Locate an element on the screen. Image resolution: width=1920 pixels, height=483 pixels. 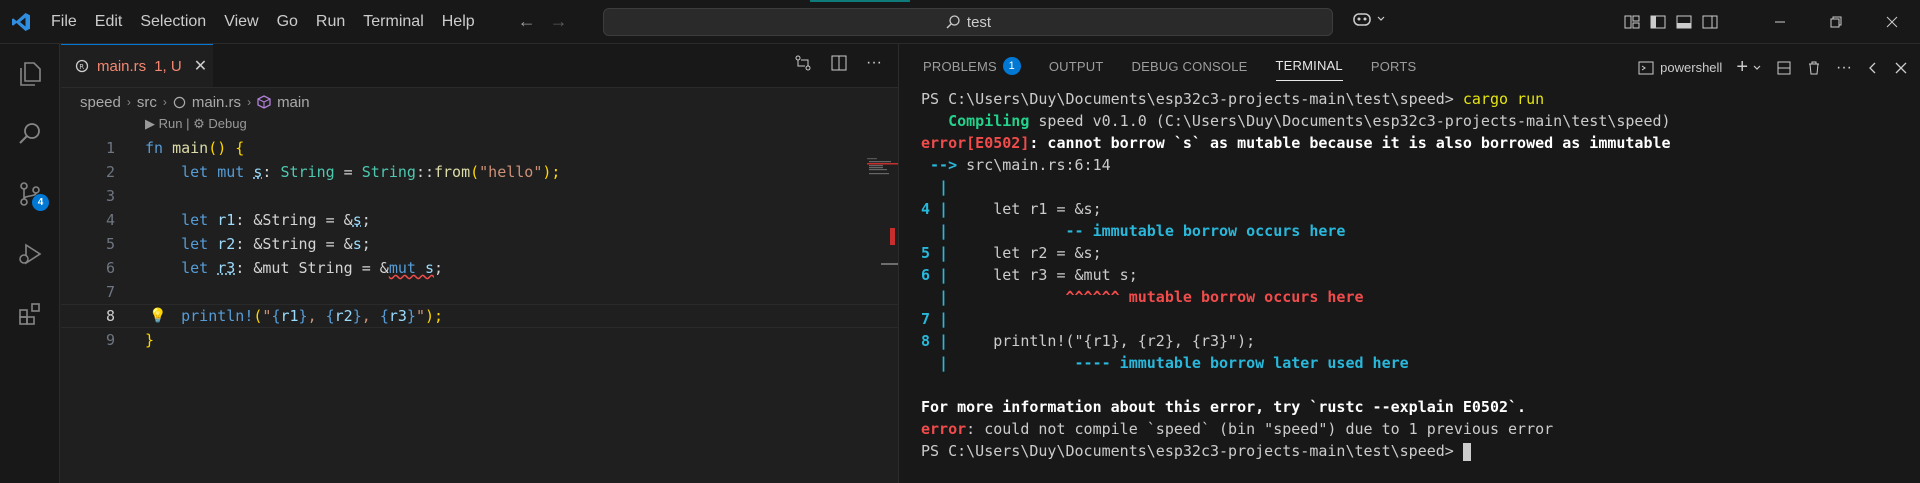
terminal-line: | -- immutable borrow occurs here is located at coordinates (1133, 231).